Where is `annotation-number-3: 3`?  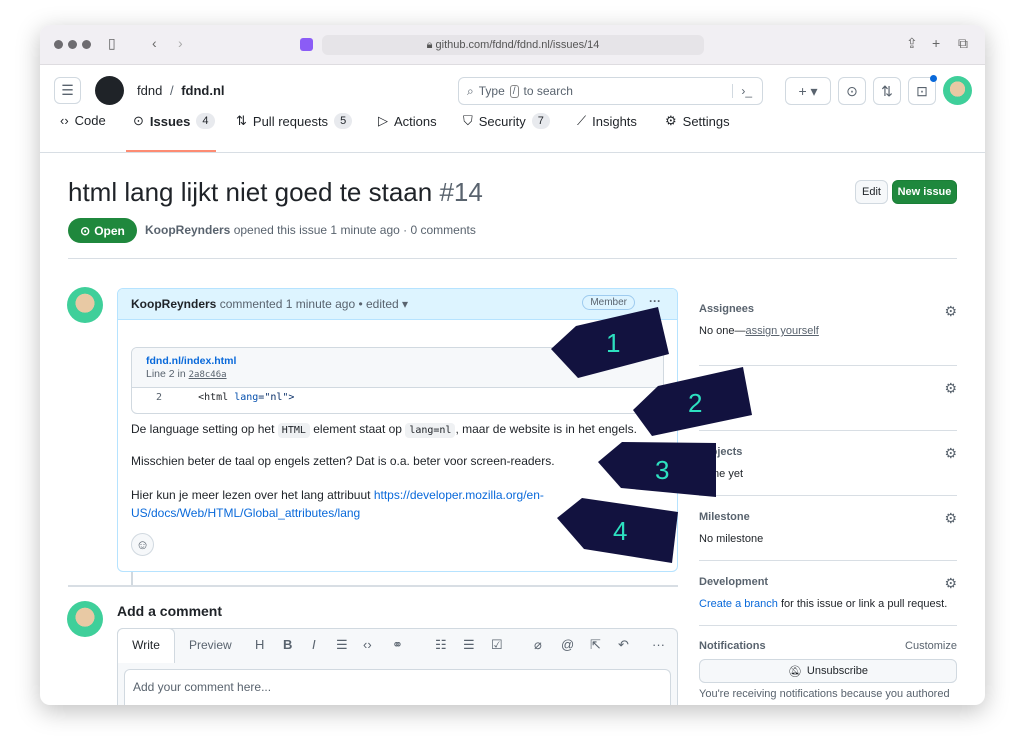 annotation-number-3: 3 is located at coordinates (662, 470).